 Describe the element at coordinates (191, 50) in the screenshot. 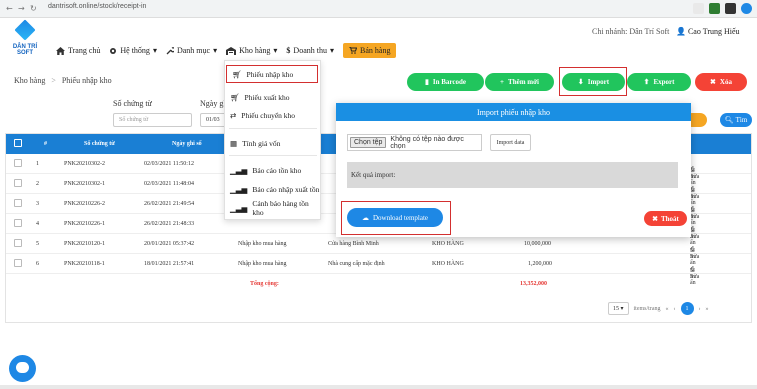

I see `nav-item-catalog: Danh mục ▾` at that location.